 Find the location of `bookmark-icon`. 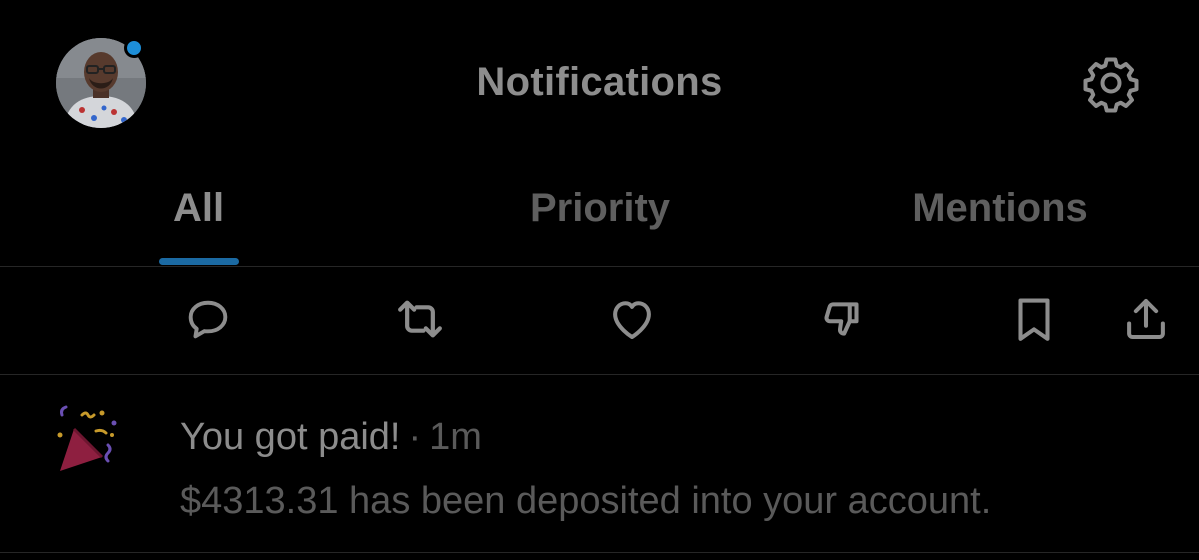

bookmark-icon is located at coordinates (1034, 319).